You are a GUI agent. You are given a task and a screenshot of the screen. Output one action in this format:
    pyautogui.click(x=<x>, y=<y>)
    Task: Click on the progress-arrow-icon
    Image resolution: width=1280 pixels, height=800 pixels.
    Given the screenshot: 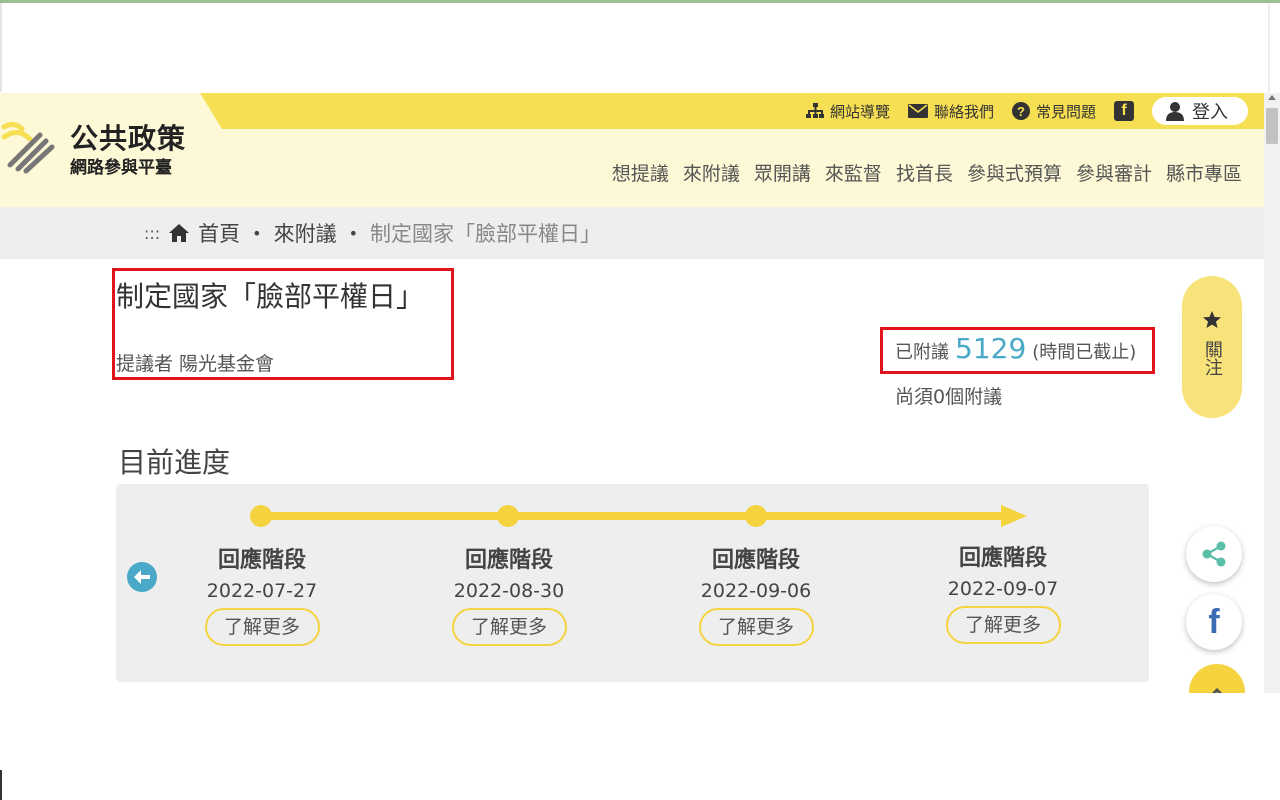 What is the action you would take?
    pyautogui.click(x=1014, y=516)
    